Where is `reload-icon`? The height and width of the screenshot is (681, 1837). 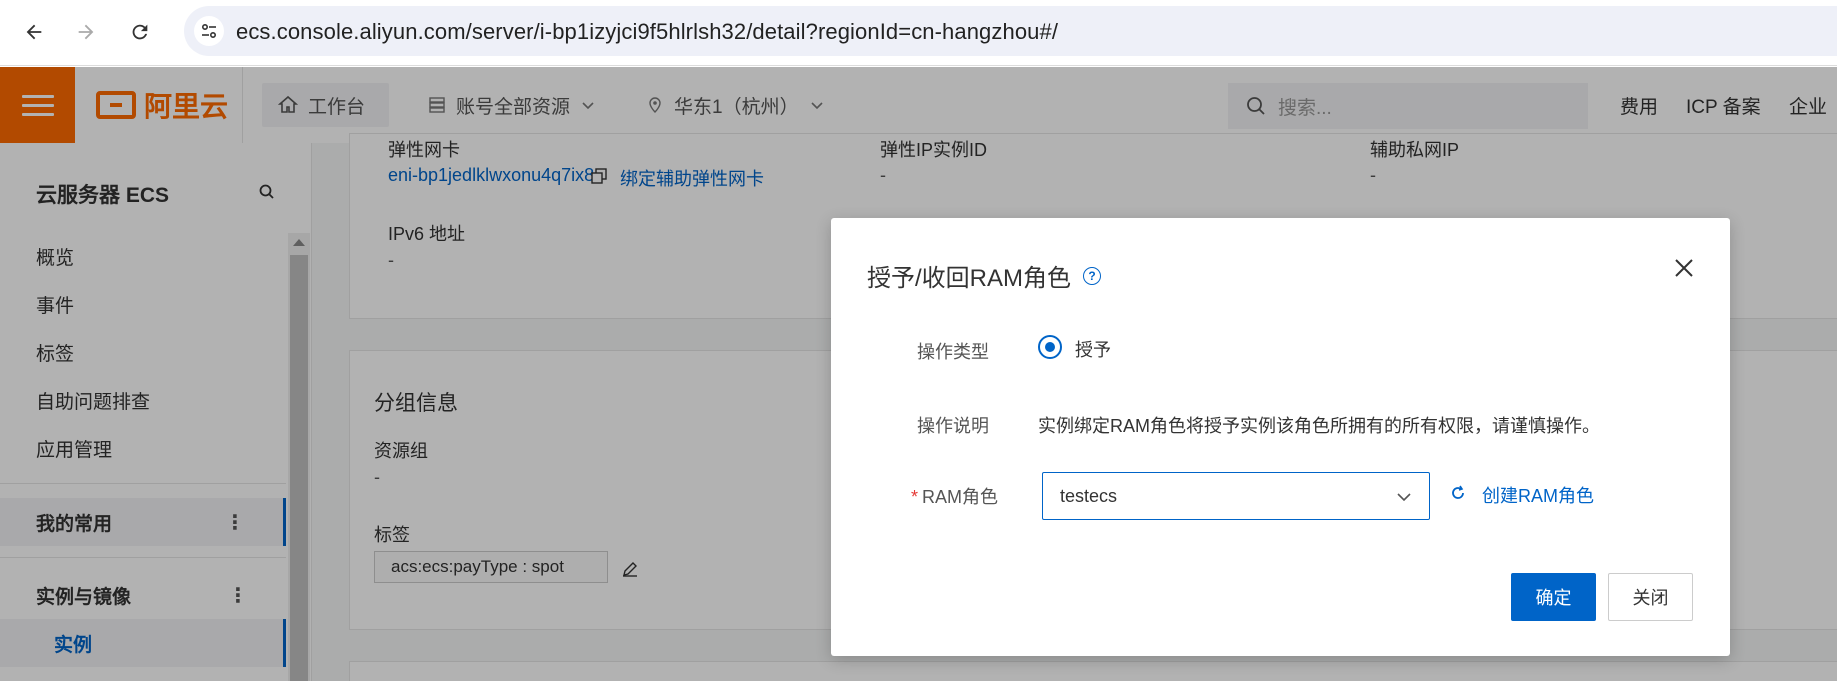 reload-icon is located at coordinates (140, 32).